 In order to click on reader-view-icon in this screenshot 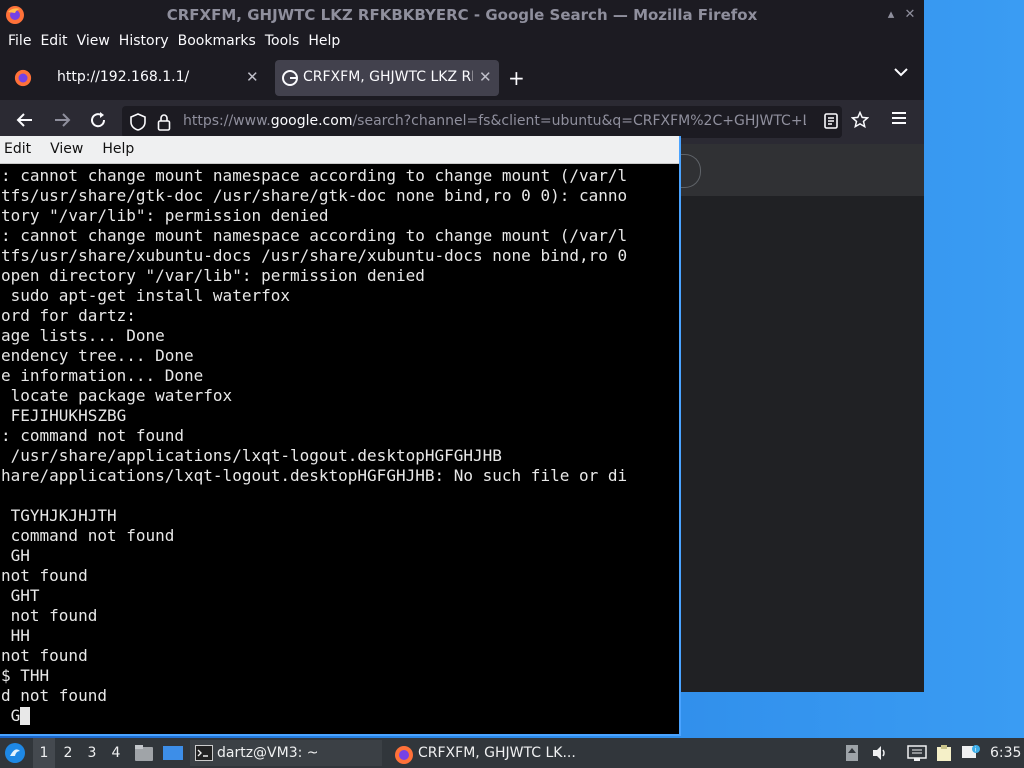, I will do `click(831, 121)`.